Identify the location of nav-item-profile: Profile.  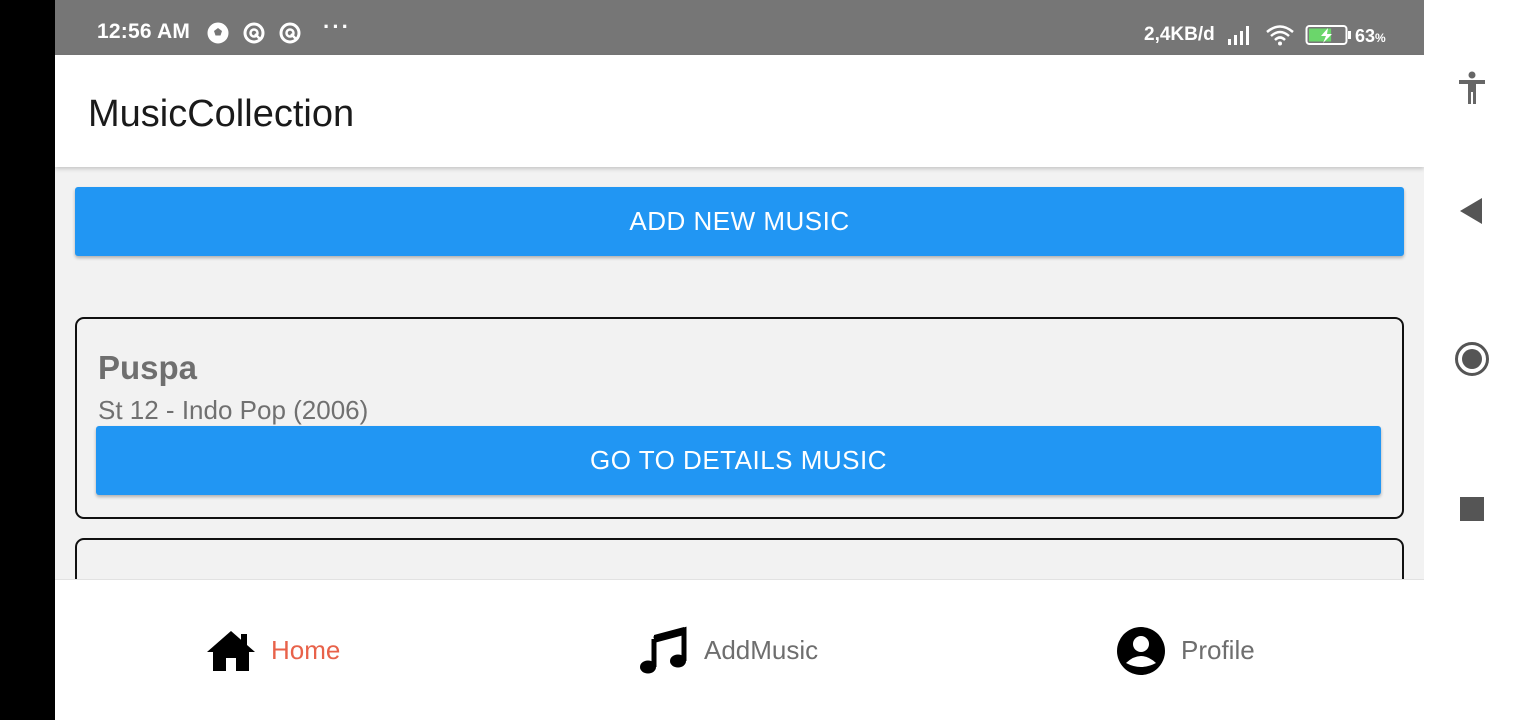
(1185, 650).